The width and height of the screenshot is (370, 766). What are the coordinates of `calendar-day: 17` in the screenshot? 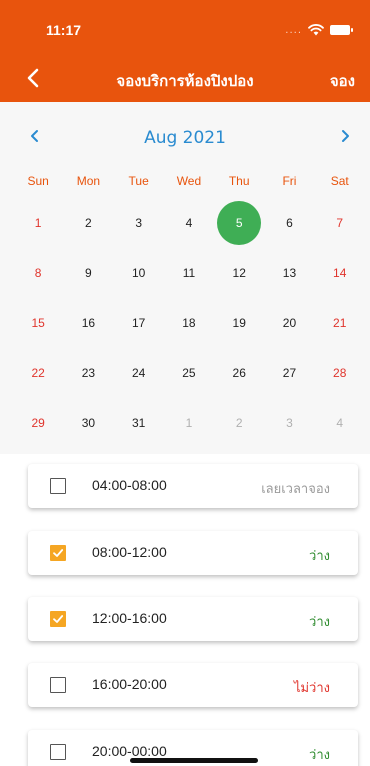 It's located at (139, 323).